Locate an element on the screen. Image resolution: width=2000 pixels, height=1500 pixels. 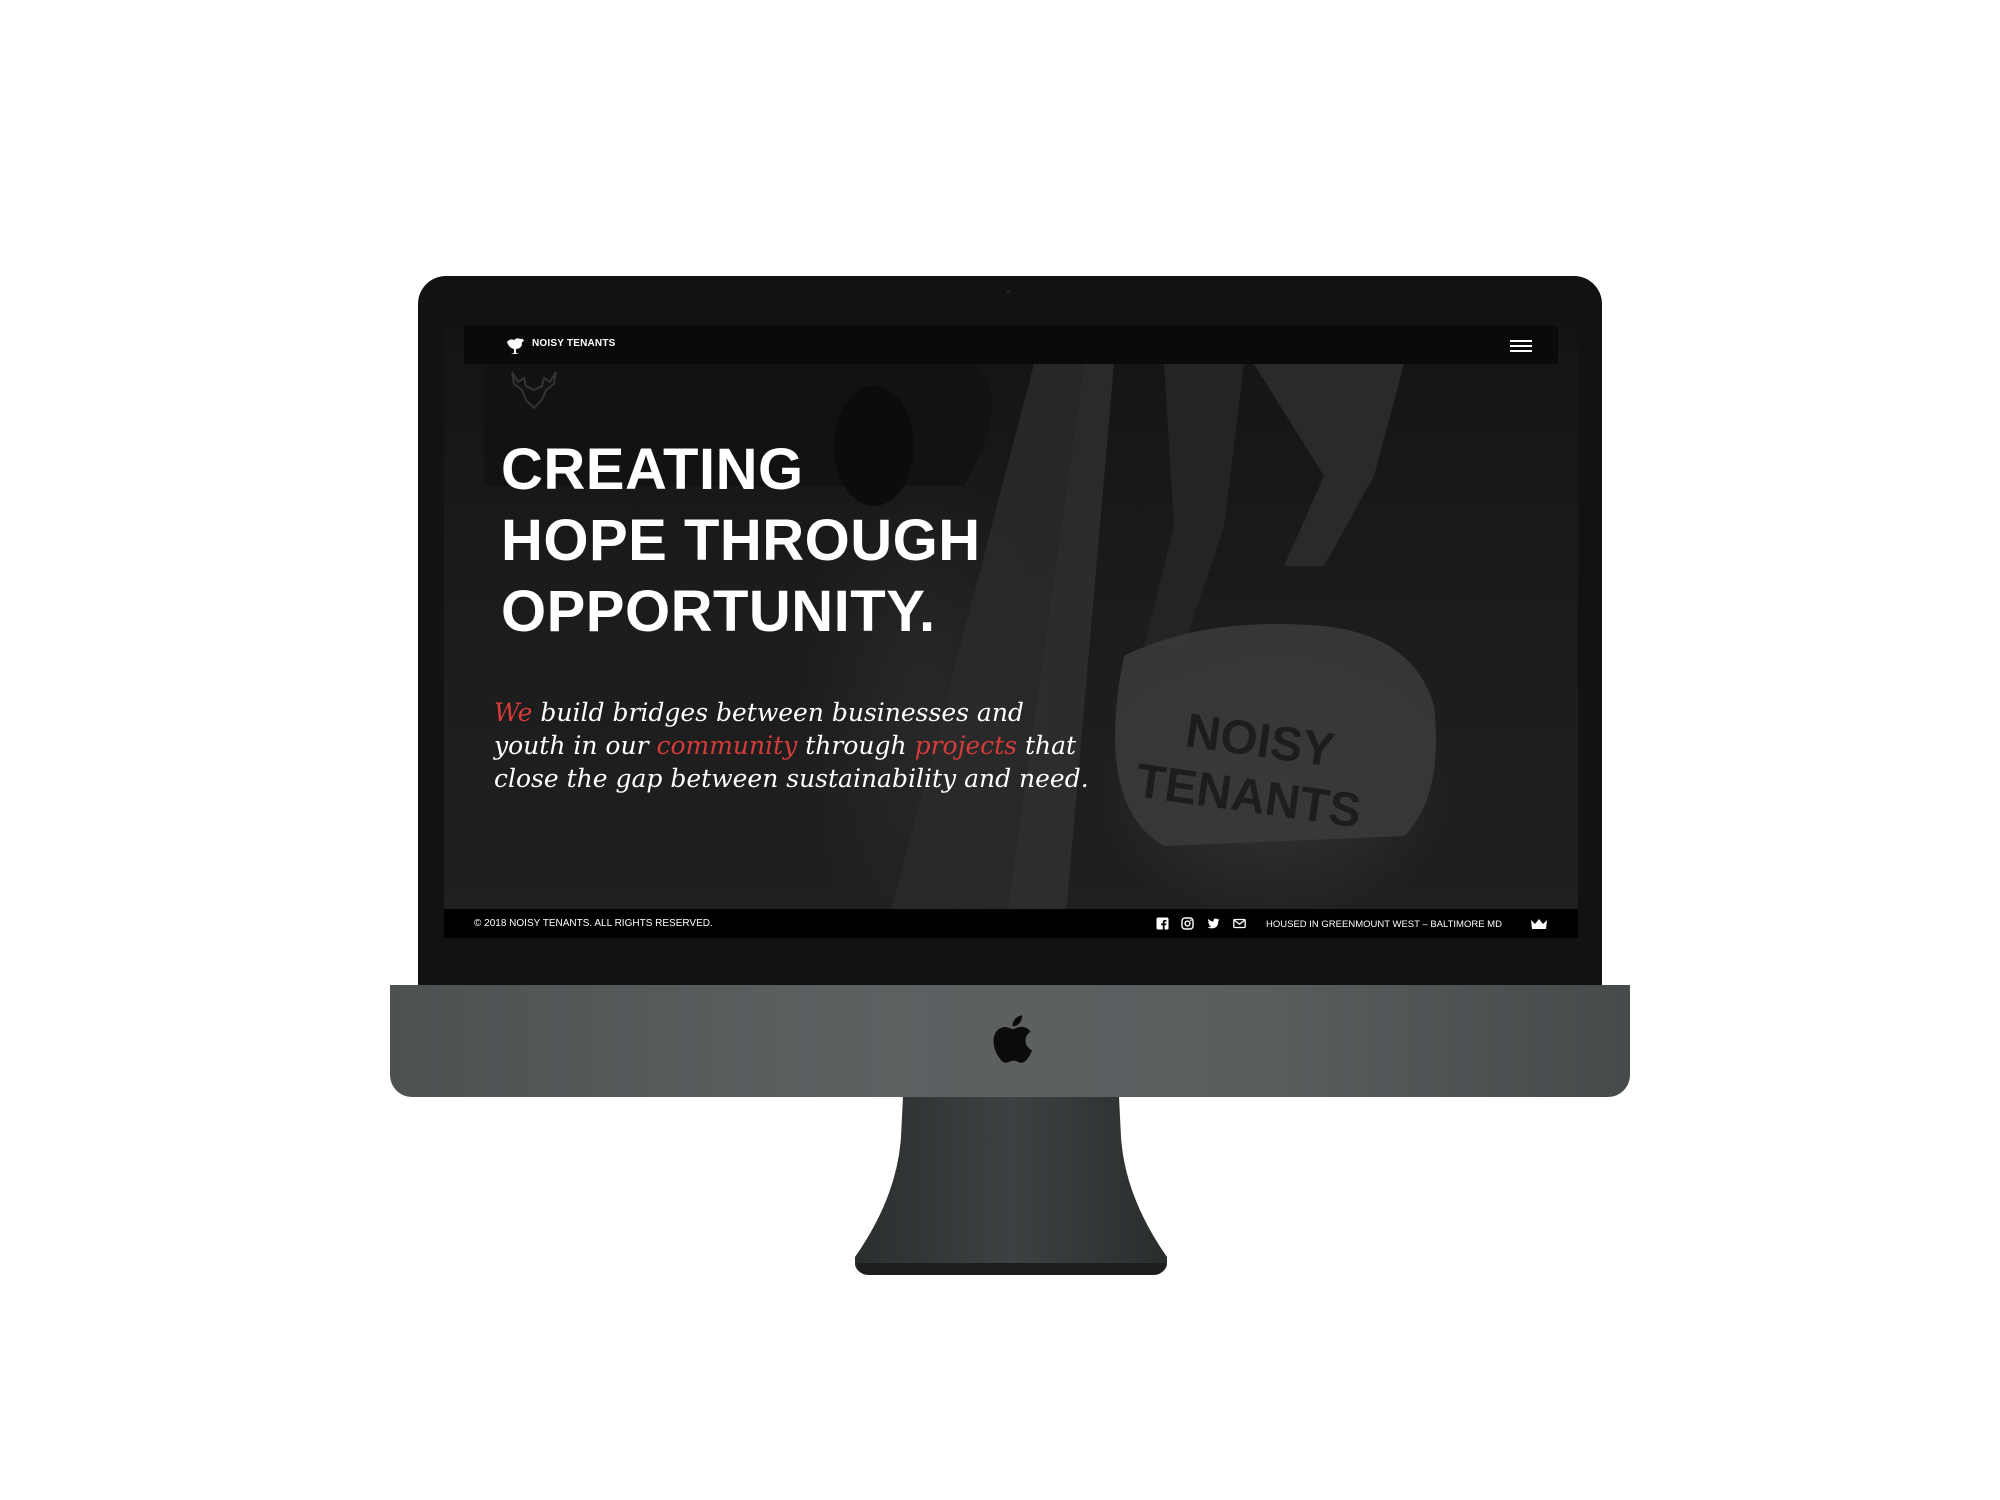
apple-logo-icon is located at coordinates (1013, 1039).